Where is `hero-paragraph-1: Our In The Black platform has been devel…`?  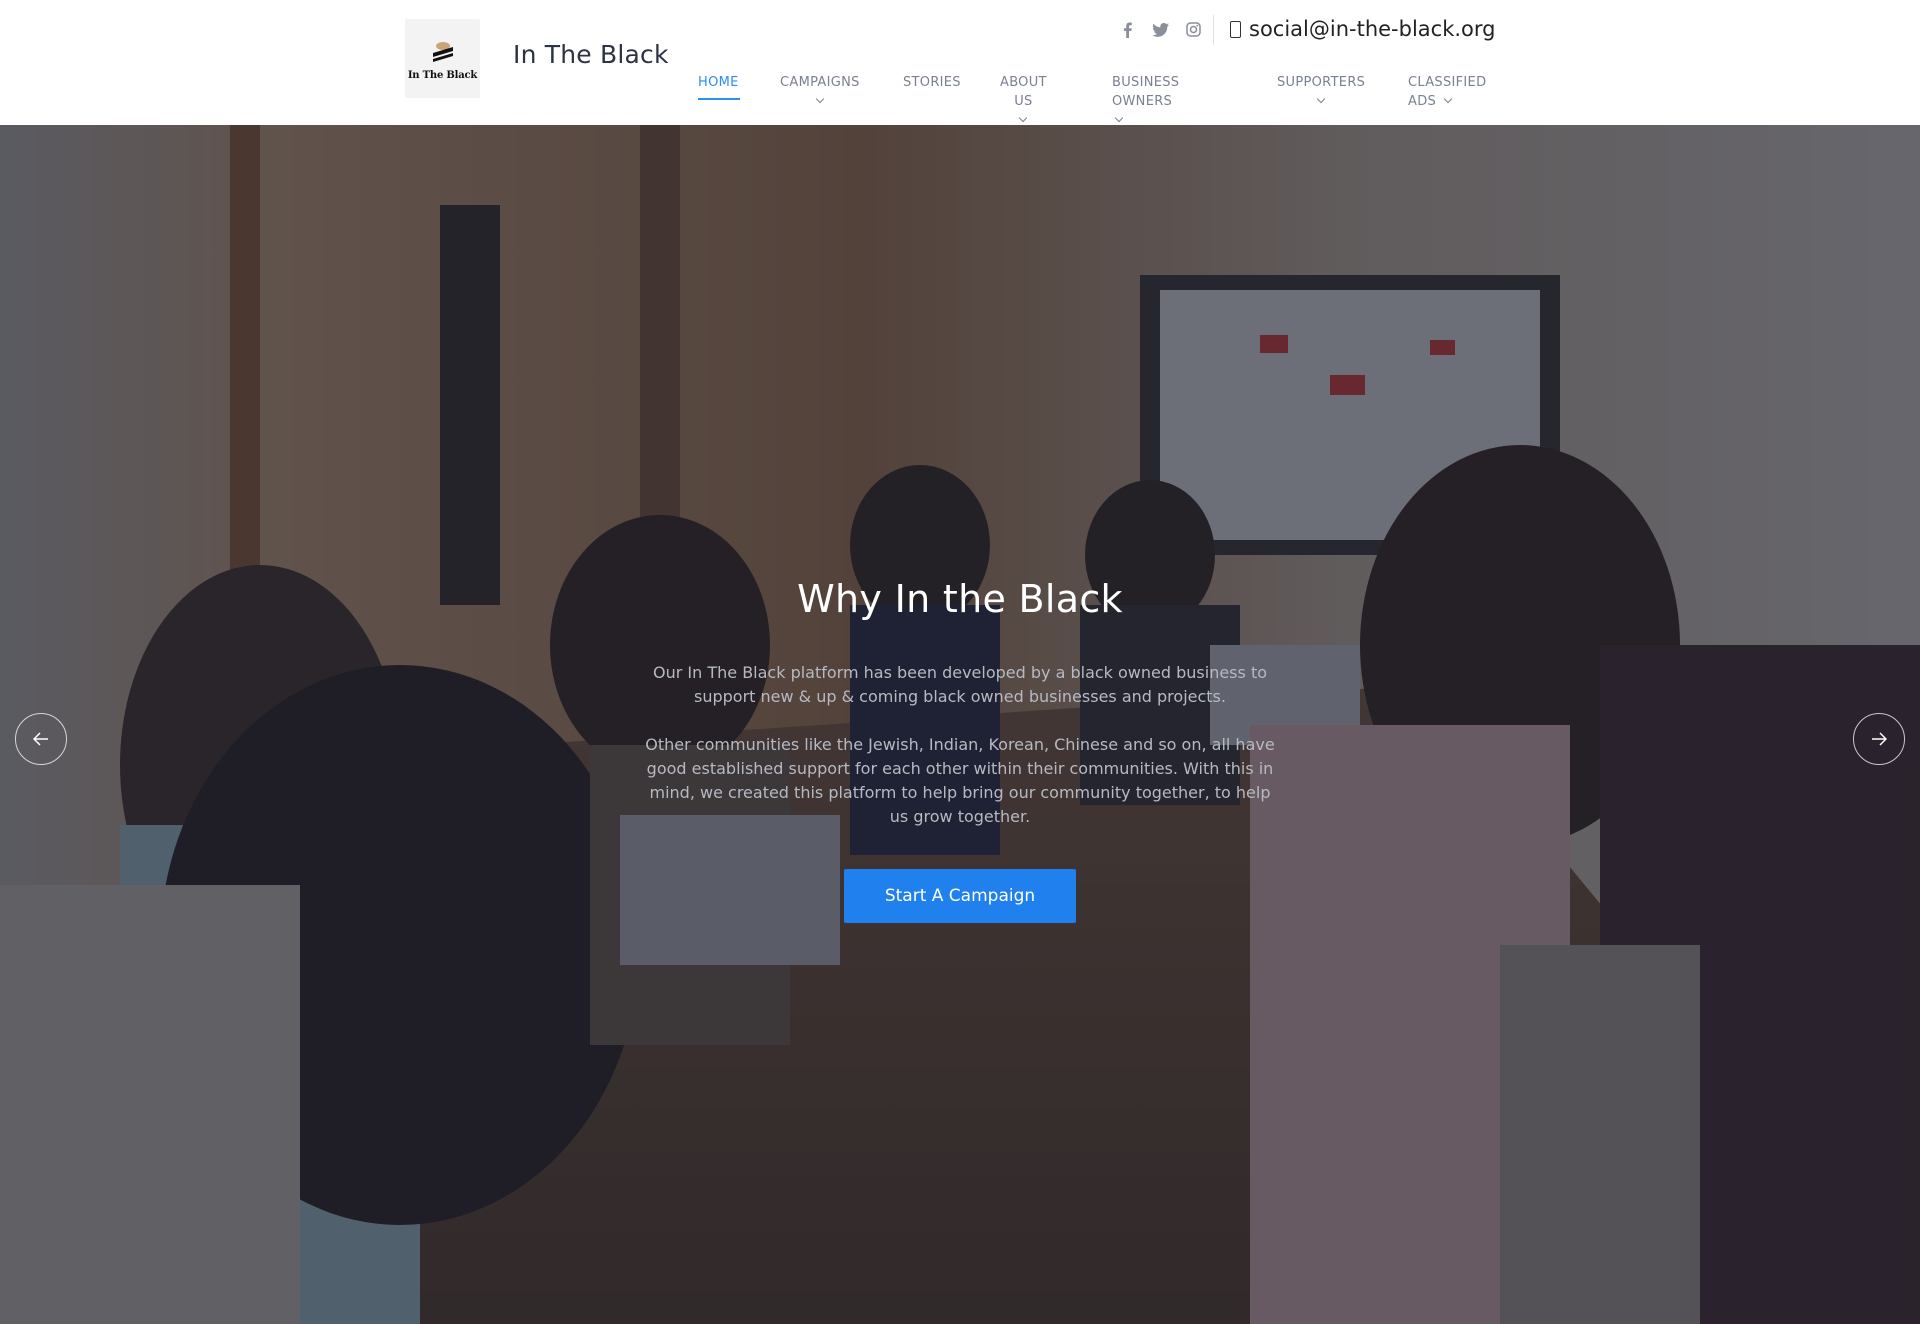 hero-paragraph-1: Our In The Black platform has been devel… is located at coordinates (960, 684).